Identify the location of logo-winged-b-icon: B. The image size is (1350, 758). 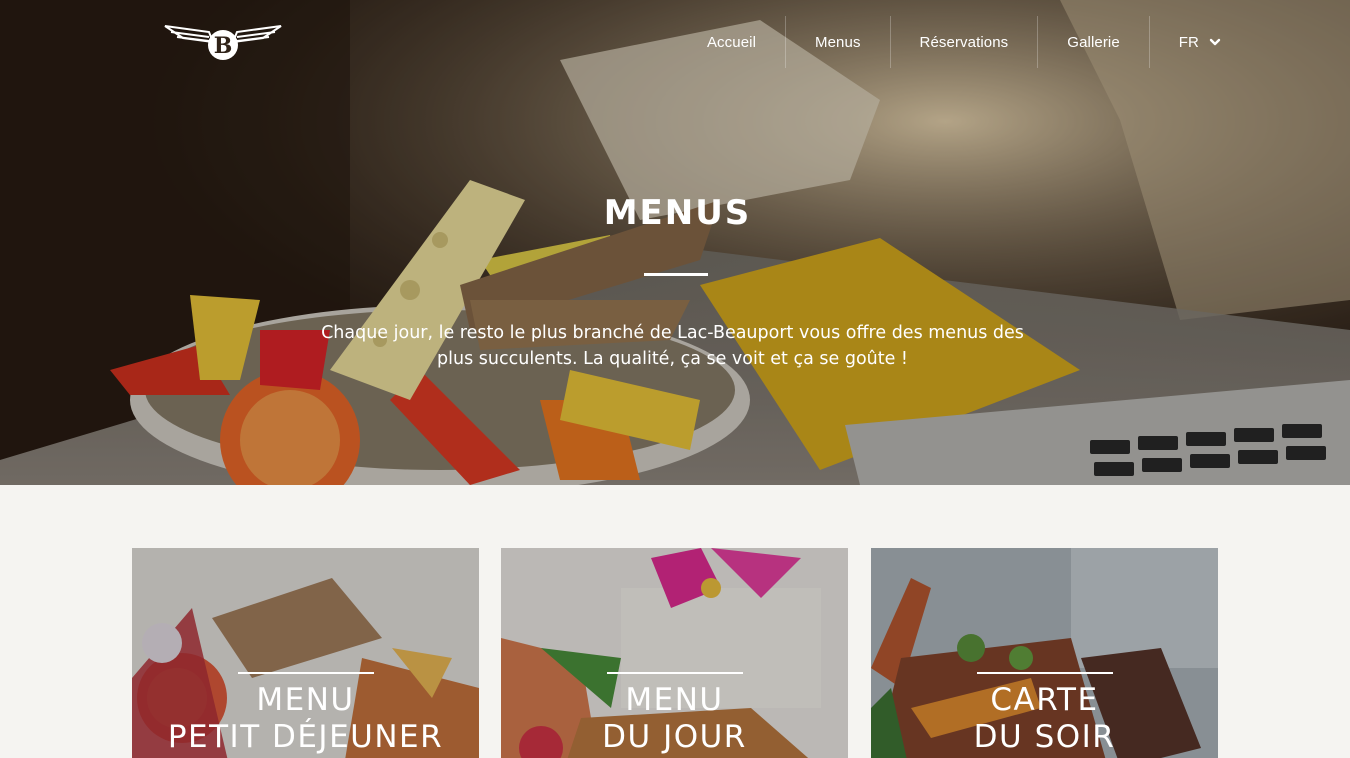
(223, 43).